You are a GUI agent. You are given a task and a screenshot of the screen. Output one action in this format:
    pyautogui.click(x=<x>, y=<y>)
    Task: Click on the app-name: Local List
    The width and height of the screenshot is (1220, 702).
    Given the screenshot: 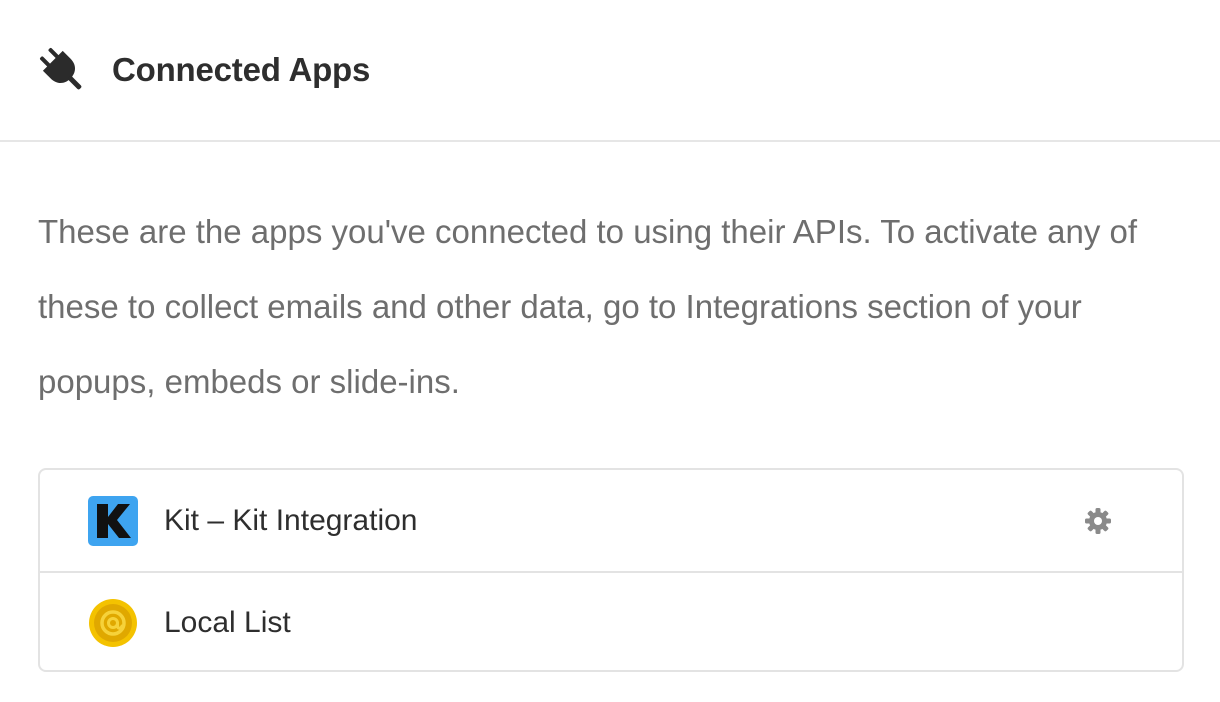 What is the action you would take?
    pyautogui.click(x=227, y=622)
    